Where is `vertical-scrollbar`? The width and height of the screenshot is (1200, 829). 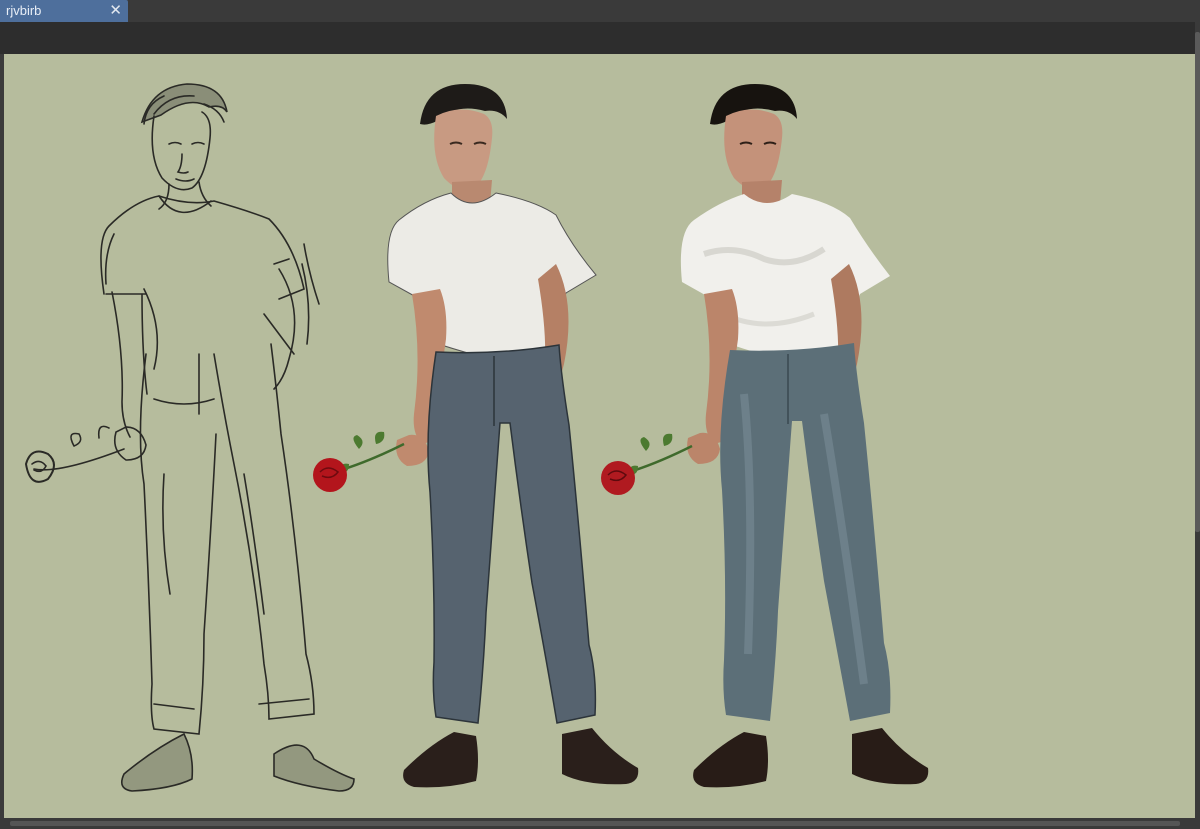 vertical-scrollbar is located at coordinates (1197, 420).